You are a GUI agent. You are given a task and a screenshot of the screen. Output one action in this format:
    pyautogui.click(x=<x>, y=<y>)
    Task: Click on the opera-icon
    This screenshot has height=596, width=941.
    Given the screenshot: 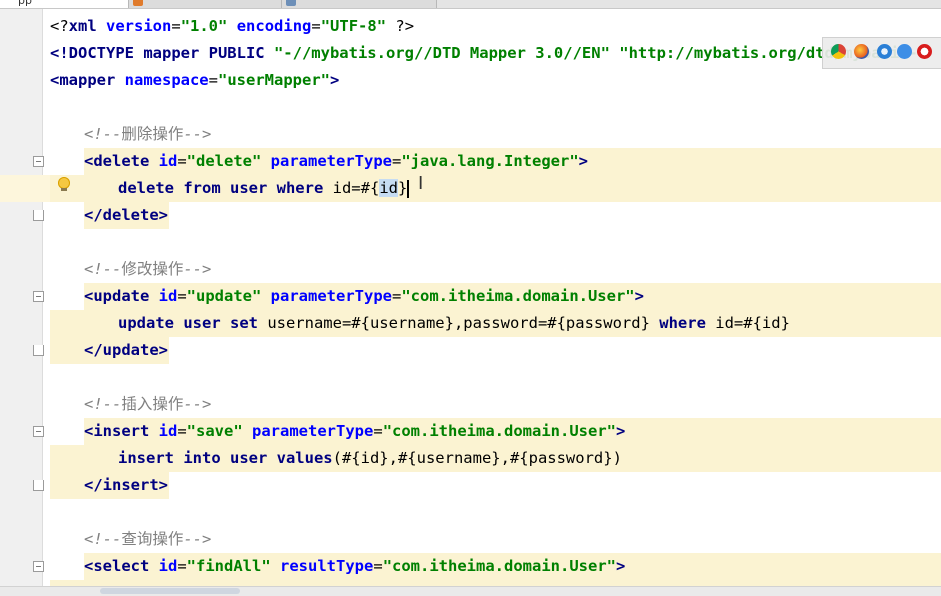 What is the action you would take?
    pyautogui.click(x=924, y=51)
    